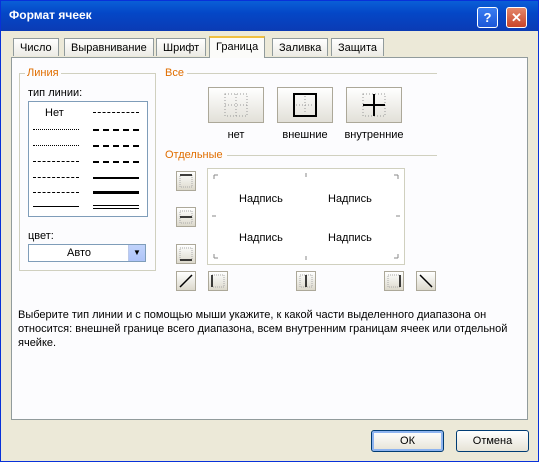 Image resolution: width=539 pixels, height=462 pixels. What do you see at coordinates (487, 17) in the screenshot?
I see `help-button: ?` at bounding box center [487, 17].